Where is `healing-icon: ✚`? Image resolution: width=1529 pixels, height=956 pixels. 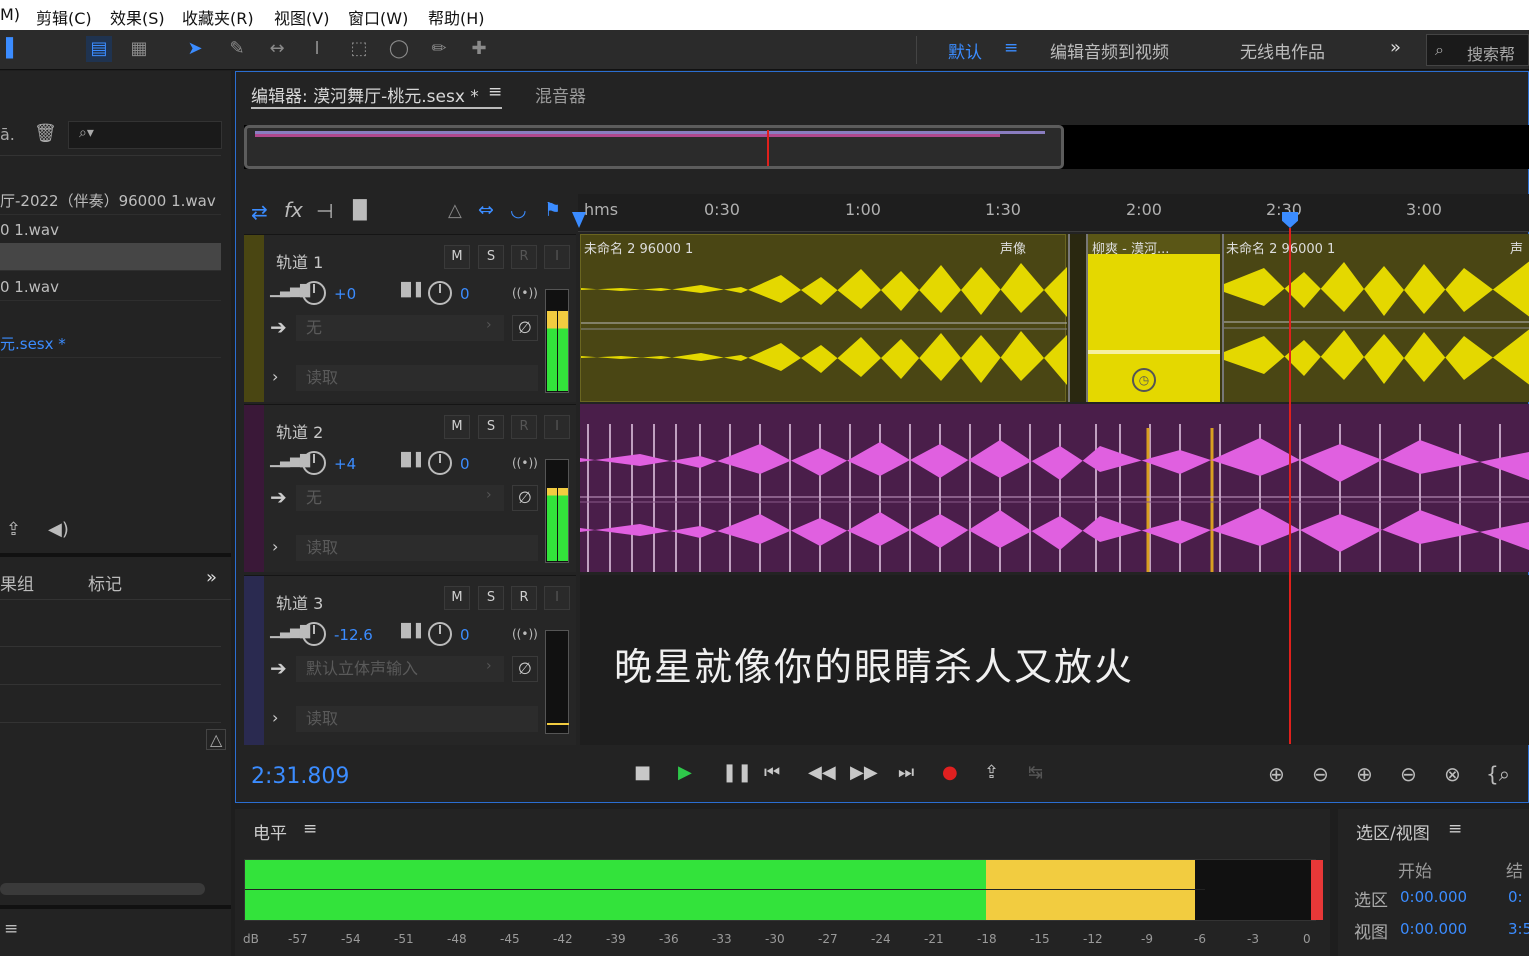
healing-icon: ✚ is located at coordinates (479, 49).